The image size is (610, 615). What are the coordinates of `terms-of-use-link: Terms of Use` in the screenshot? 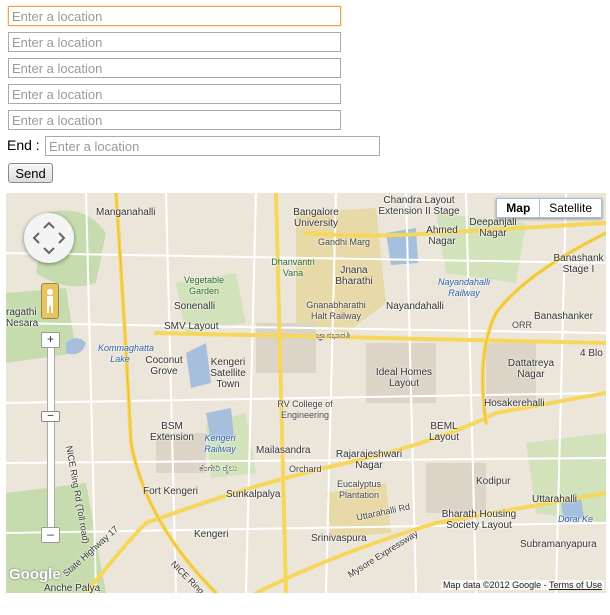 It's located at (575, 585).